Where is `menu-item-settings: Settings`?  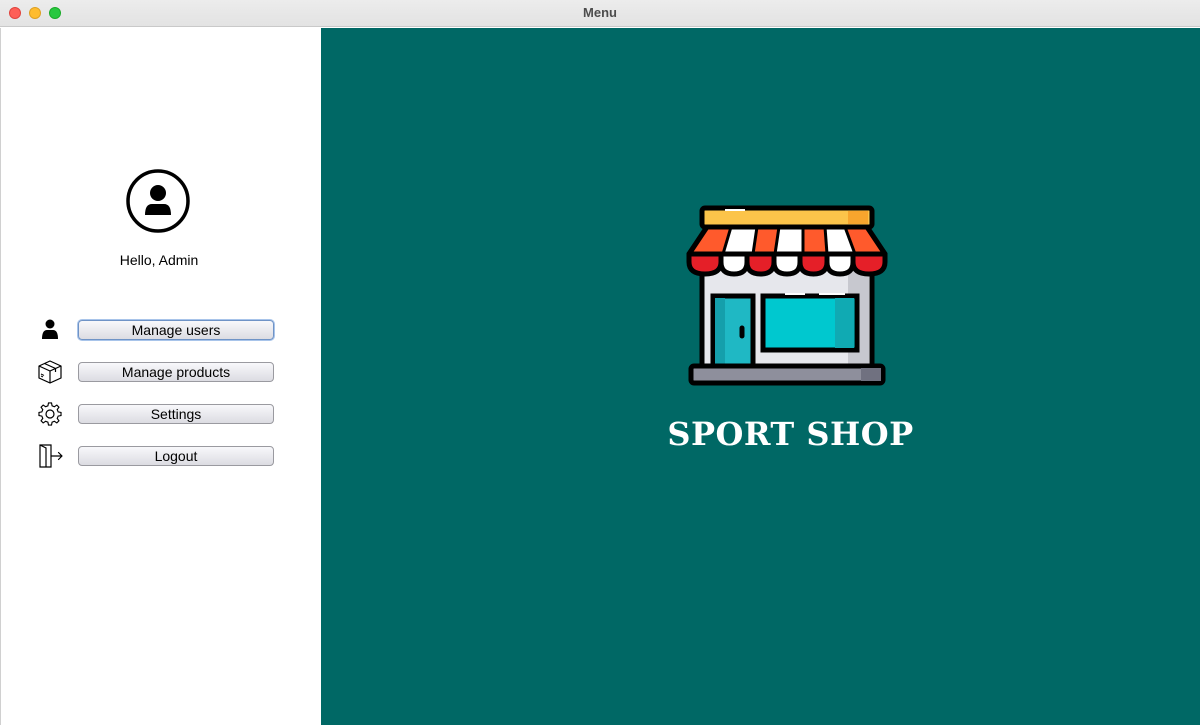 menu-item-settings: Settings is located at coordinates (161, 414).